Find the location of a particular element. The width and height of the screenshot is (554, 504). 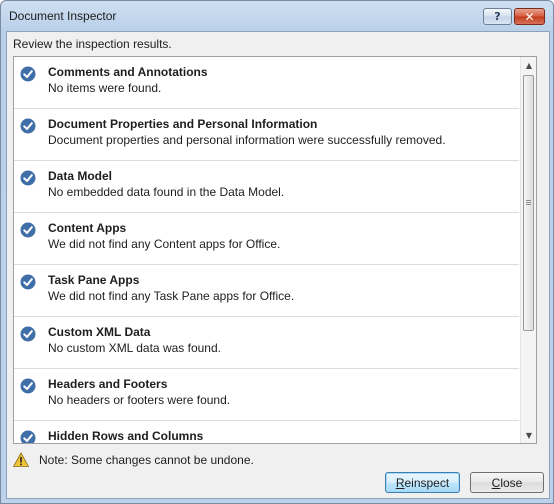

reinspect-label: Reinspect is located at coordinates (422, 482).